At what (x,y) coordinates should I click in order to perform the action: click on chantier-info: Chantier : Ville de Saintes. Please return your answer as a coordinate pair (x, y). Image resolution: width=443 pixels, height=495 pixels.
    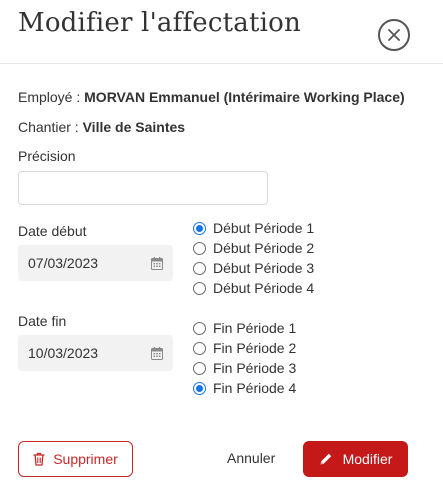
    Looking at the image, I should click on (101, 127).